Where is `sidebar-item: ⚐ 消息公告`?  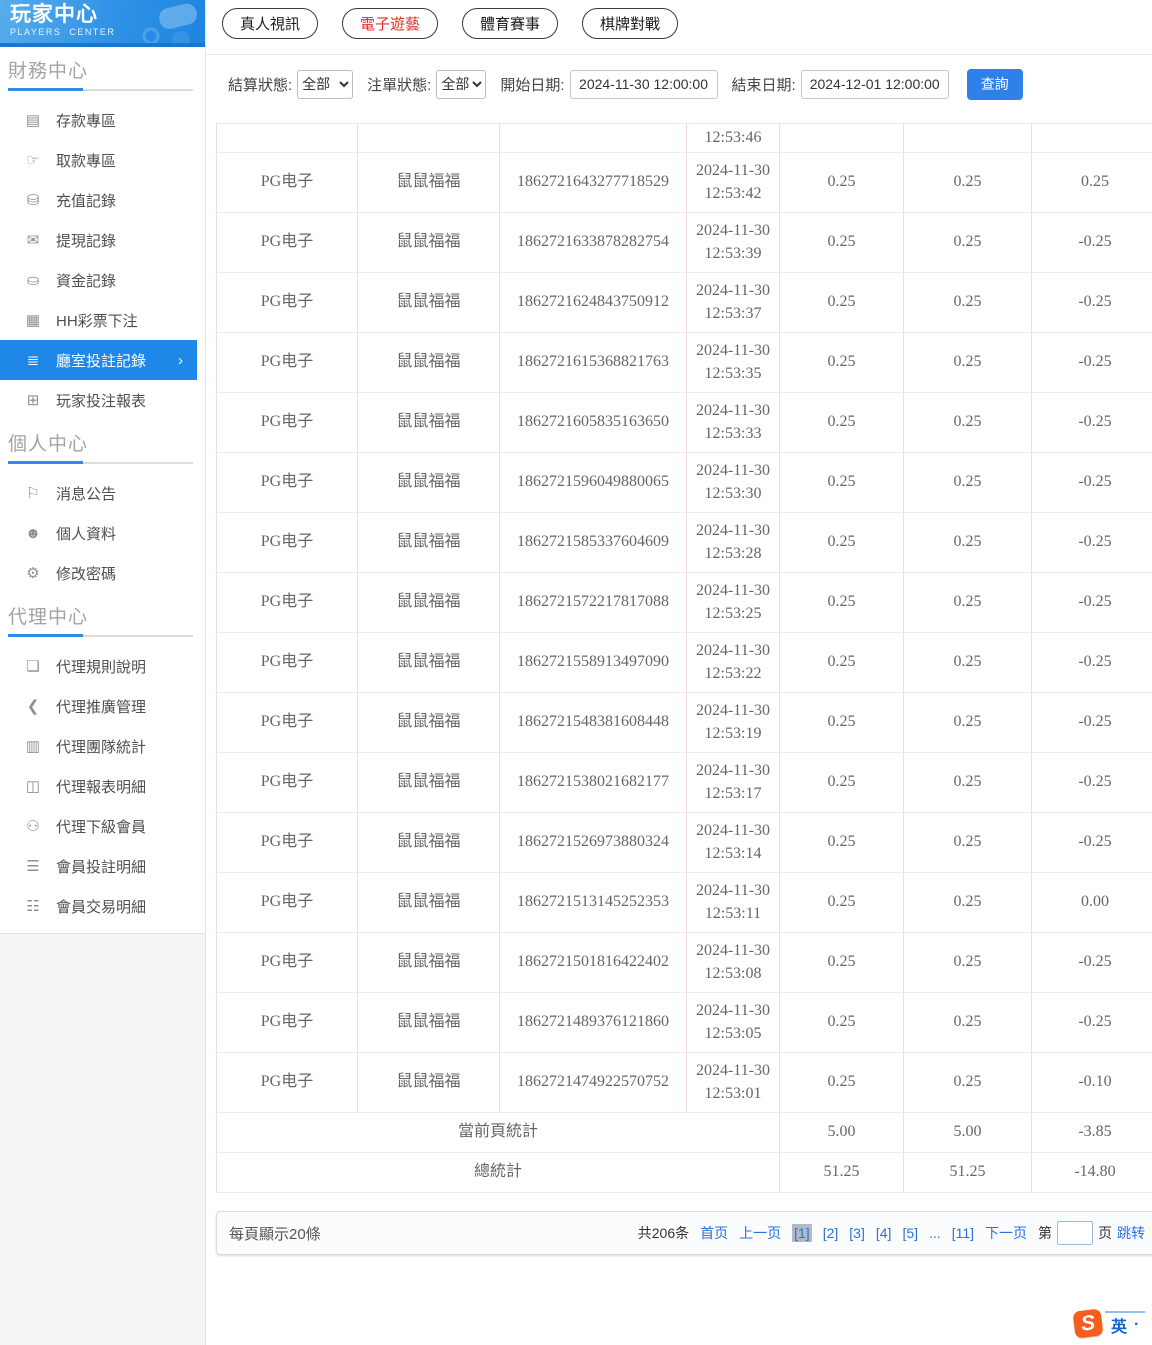
sidebar-item: ⚐ 消息公告 is located at coordinates (102, 493).